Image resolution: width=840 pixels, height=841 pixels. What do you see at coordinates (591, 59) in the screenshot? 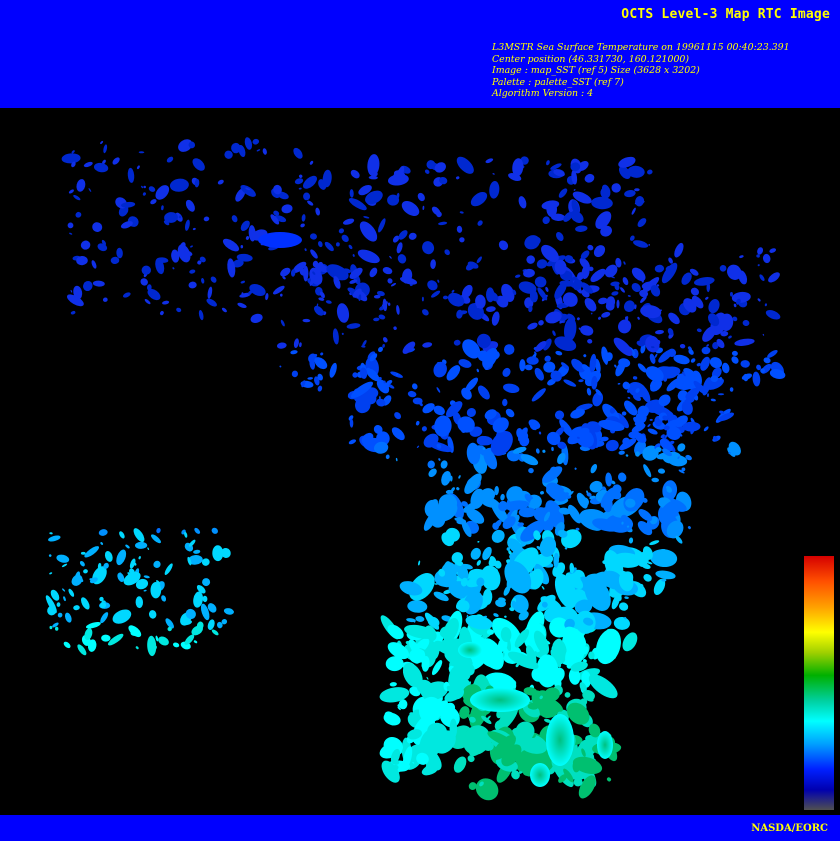
I see `metadata-center-line: Center position (46.331730, 160.121000)` at bounding box center [591, 59].